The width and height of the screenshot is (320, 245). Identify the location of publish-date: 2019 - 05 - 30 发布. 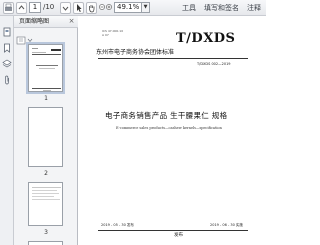
(117, 225).